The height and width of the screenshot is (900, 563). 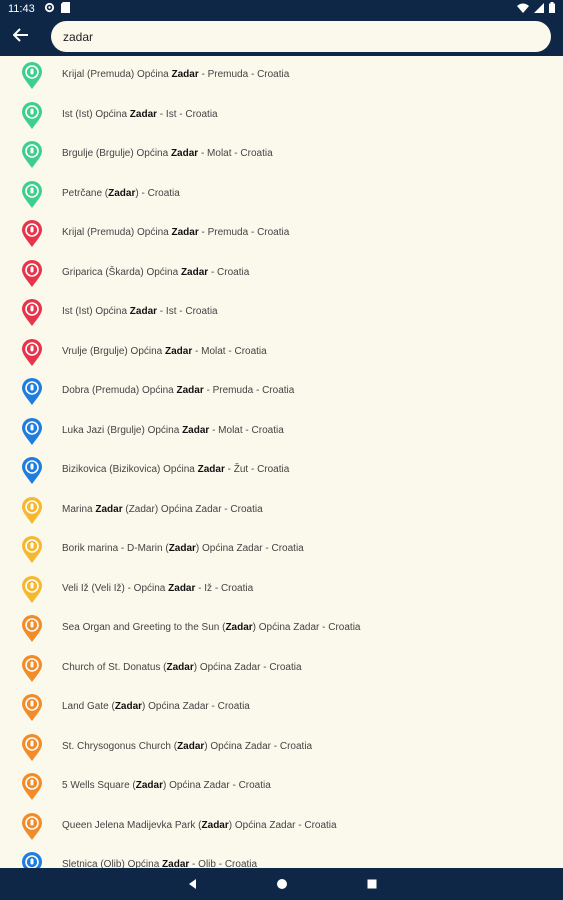 What do you see at coordinates (112, 863) in the screenshot?
I see `label-text: Sletnica (Olib) Općina` at bounding box center [112, 863].